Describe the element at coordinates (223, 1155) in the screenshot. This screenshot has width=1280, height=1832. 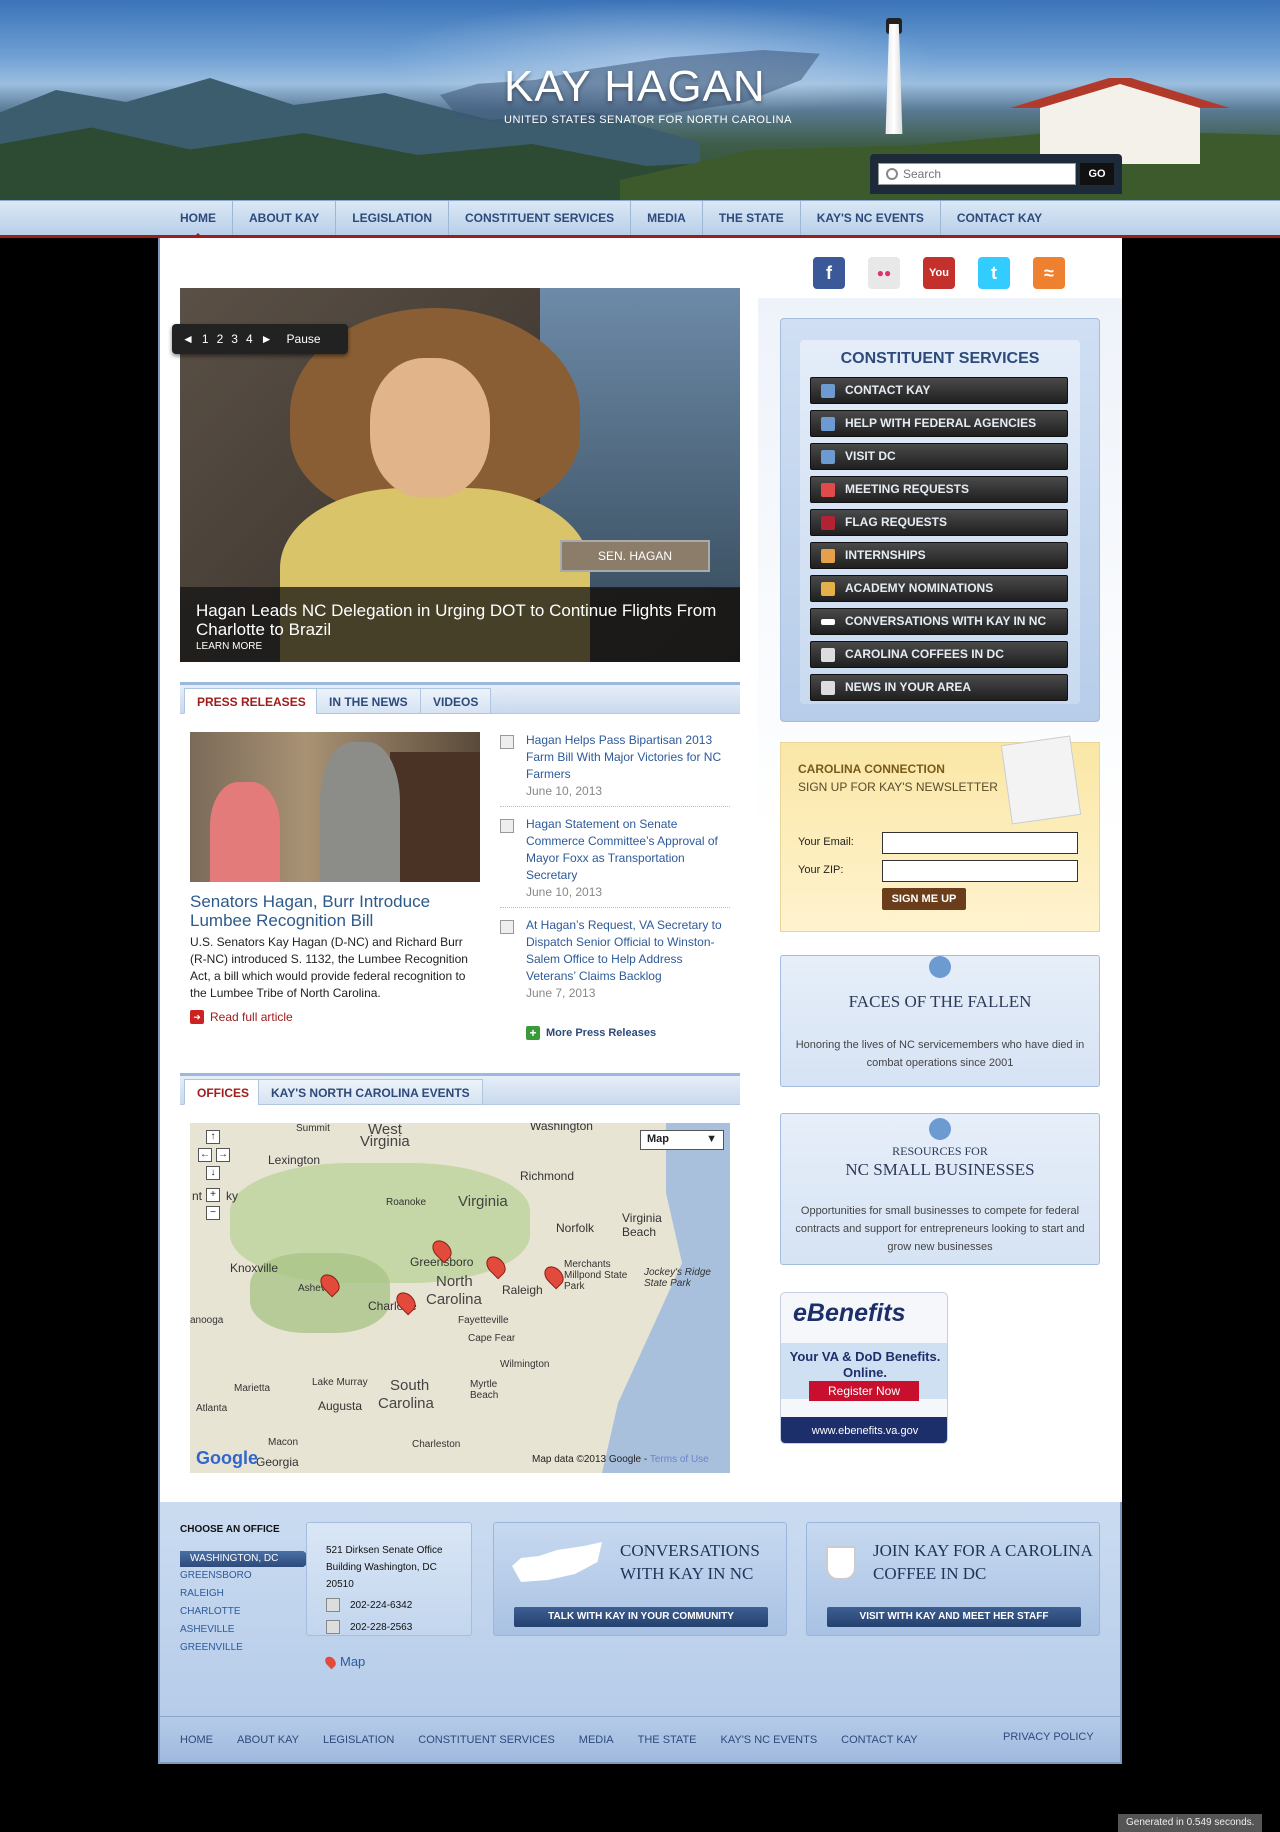
I see `pan-right-icon: →` at that location.